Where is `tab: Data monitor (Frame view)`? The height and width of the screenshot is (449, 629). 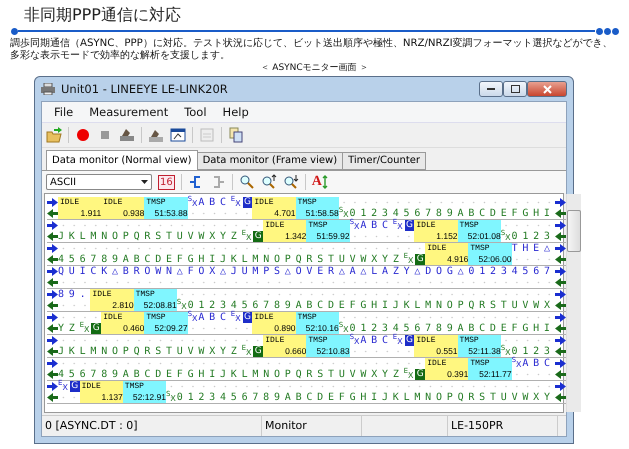 tab: Data monitor (Frame view) is located at coordinates (270, 161).